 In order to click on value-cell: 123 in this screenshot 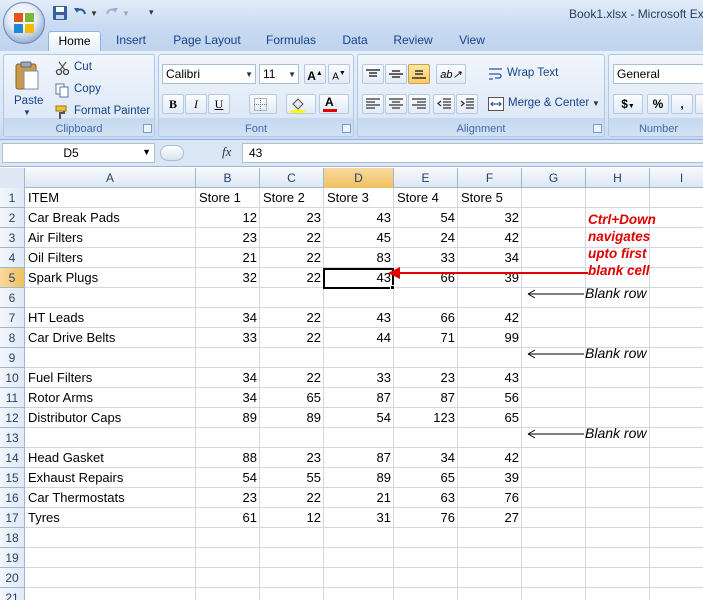, I will do `click(426, 418)`.